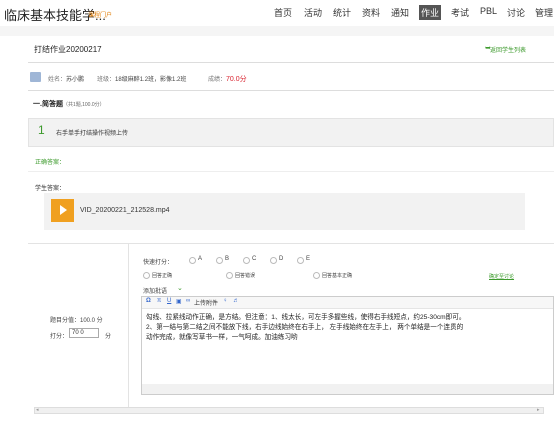  What do you see at coordinates (236, 79) in the screenshot?
I see `score-value: 70.0分` at bounding box center [236, 79].